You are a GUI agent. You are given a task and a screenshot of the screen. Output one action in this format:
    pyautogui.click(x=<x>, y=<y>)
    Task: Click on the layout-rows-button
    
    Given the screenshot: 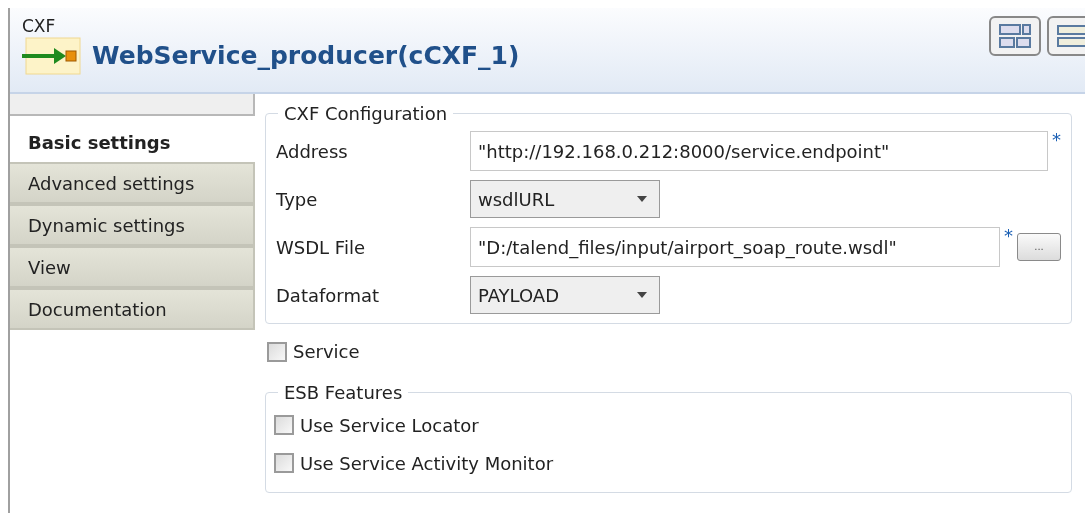 What is the action you would take?
    pyautogui.click(x=1066, y=36)
    